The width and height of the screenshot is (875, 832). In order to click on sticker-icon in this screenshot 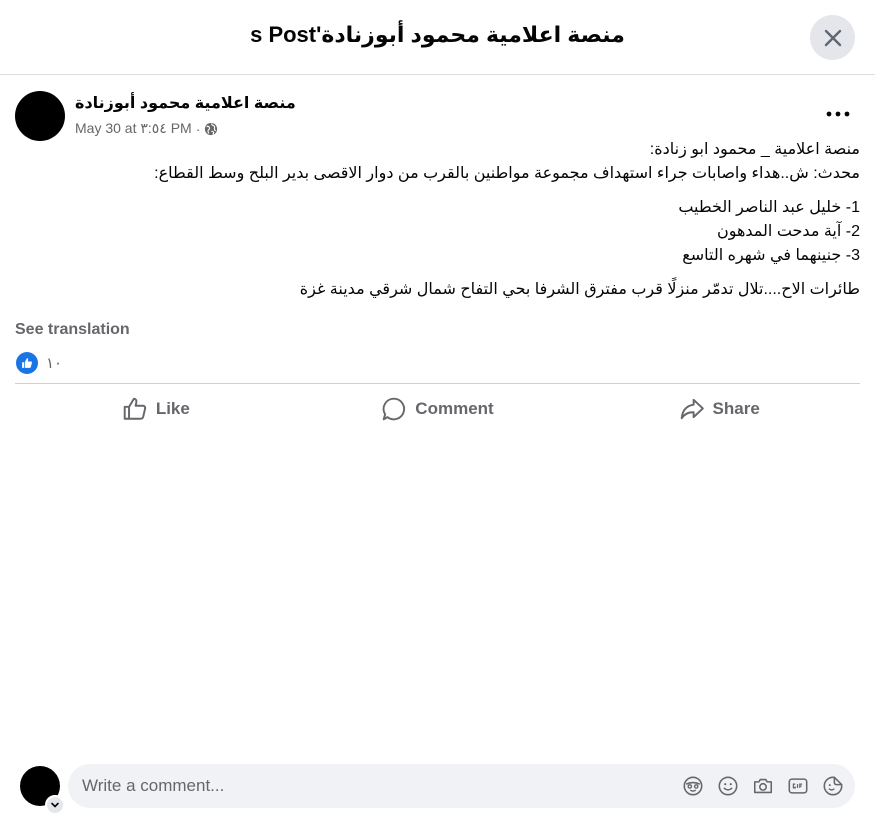, I will do `click(833, 786)`.